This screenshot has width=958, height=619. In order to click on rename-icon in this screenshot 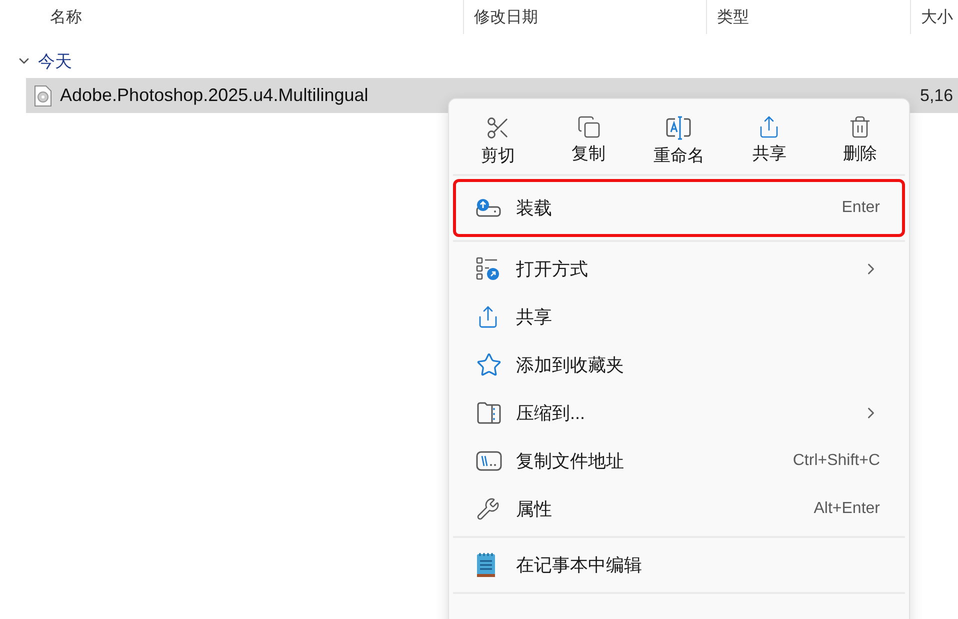, I will do `click(678, 128)`.